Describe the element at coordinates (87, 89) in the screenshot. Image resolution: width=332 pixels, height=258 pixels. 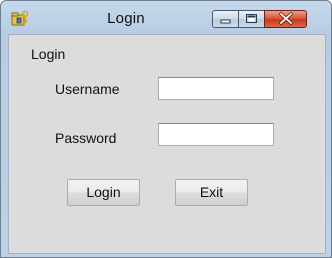
I see `username-label: Username` at that location.